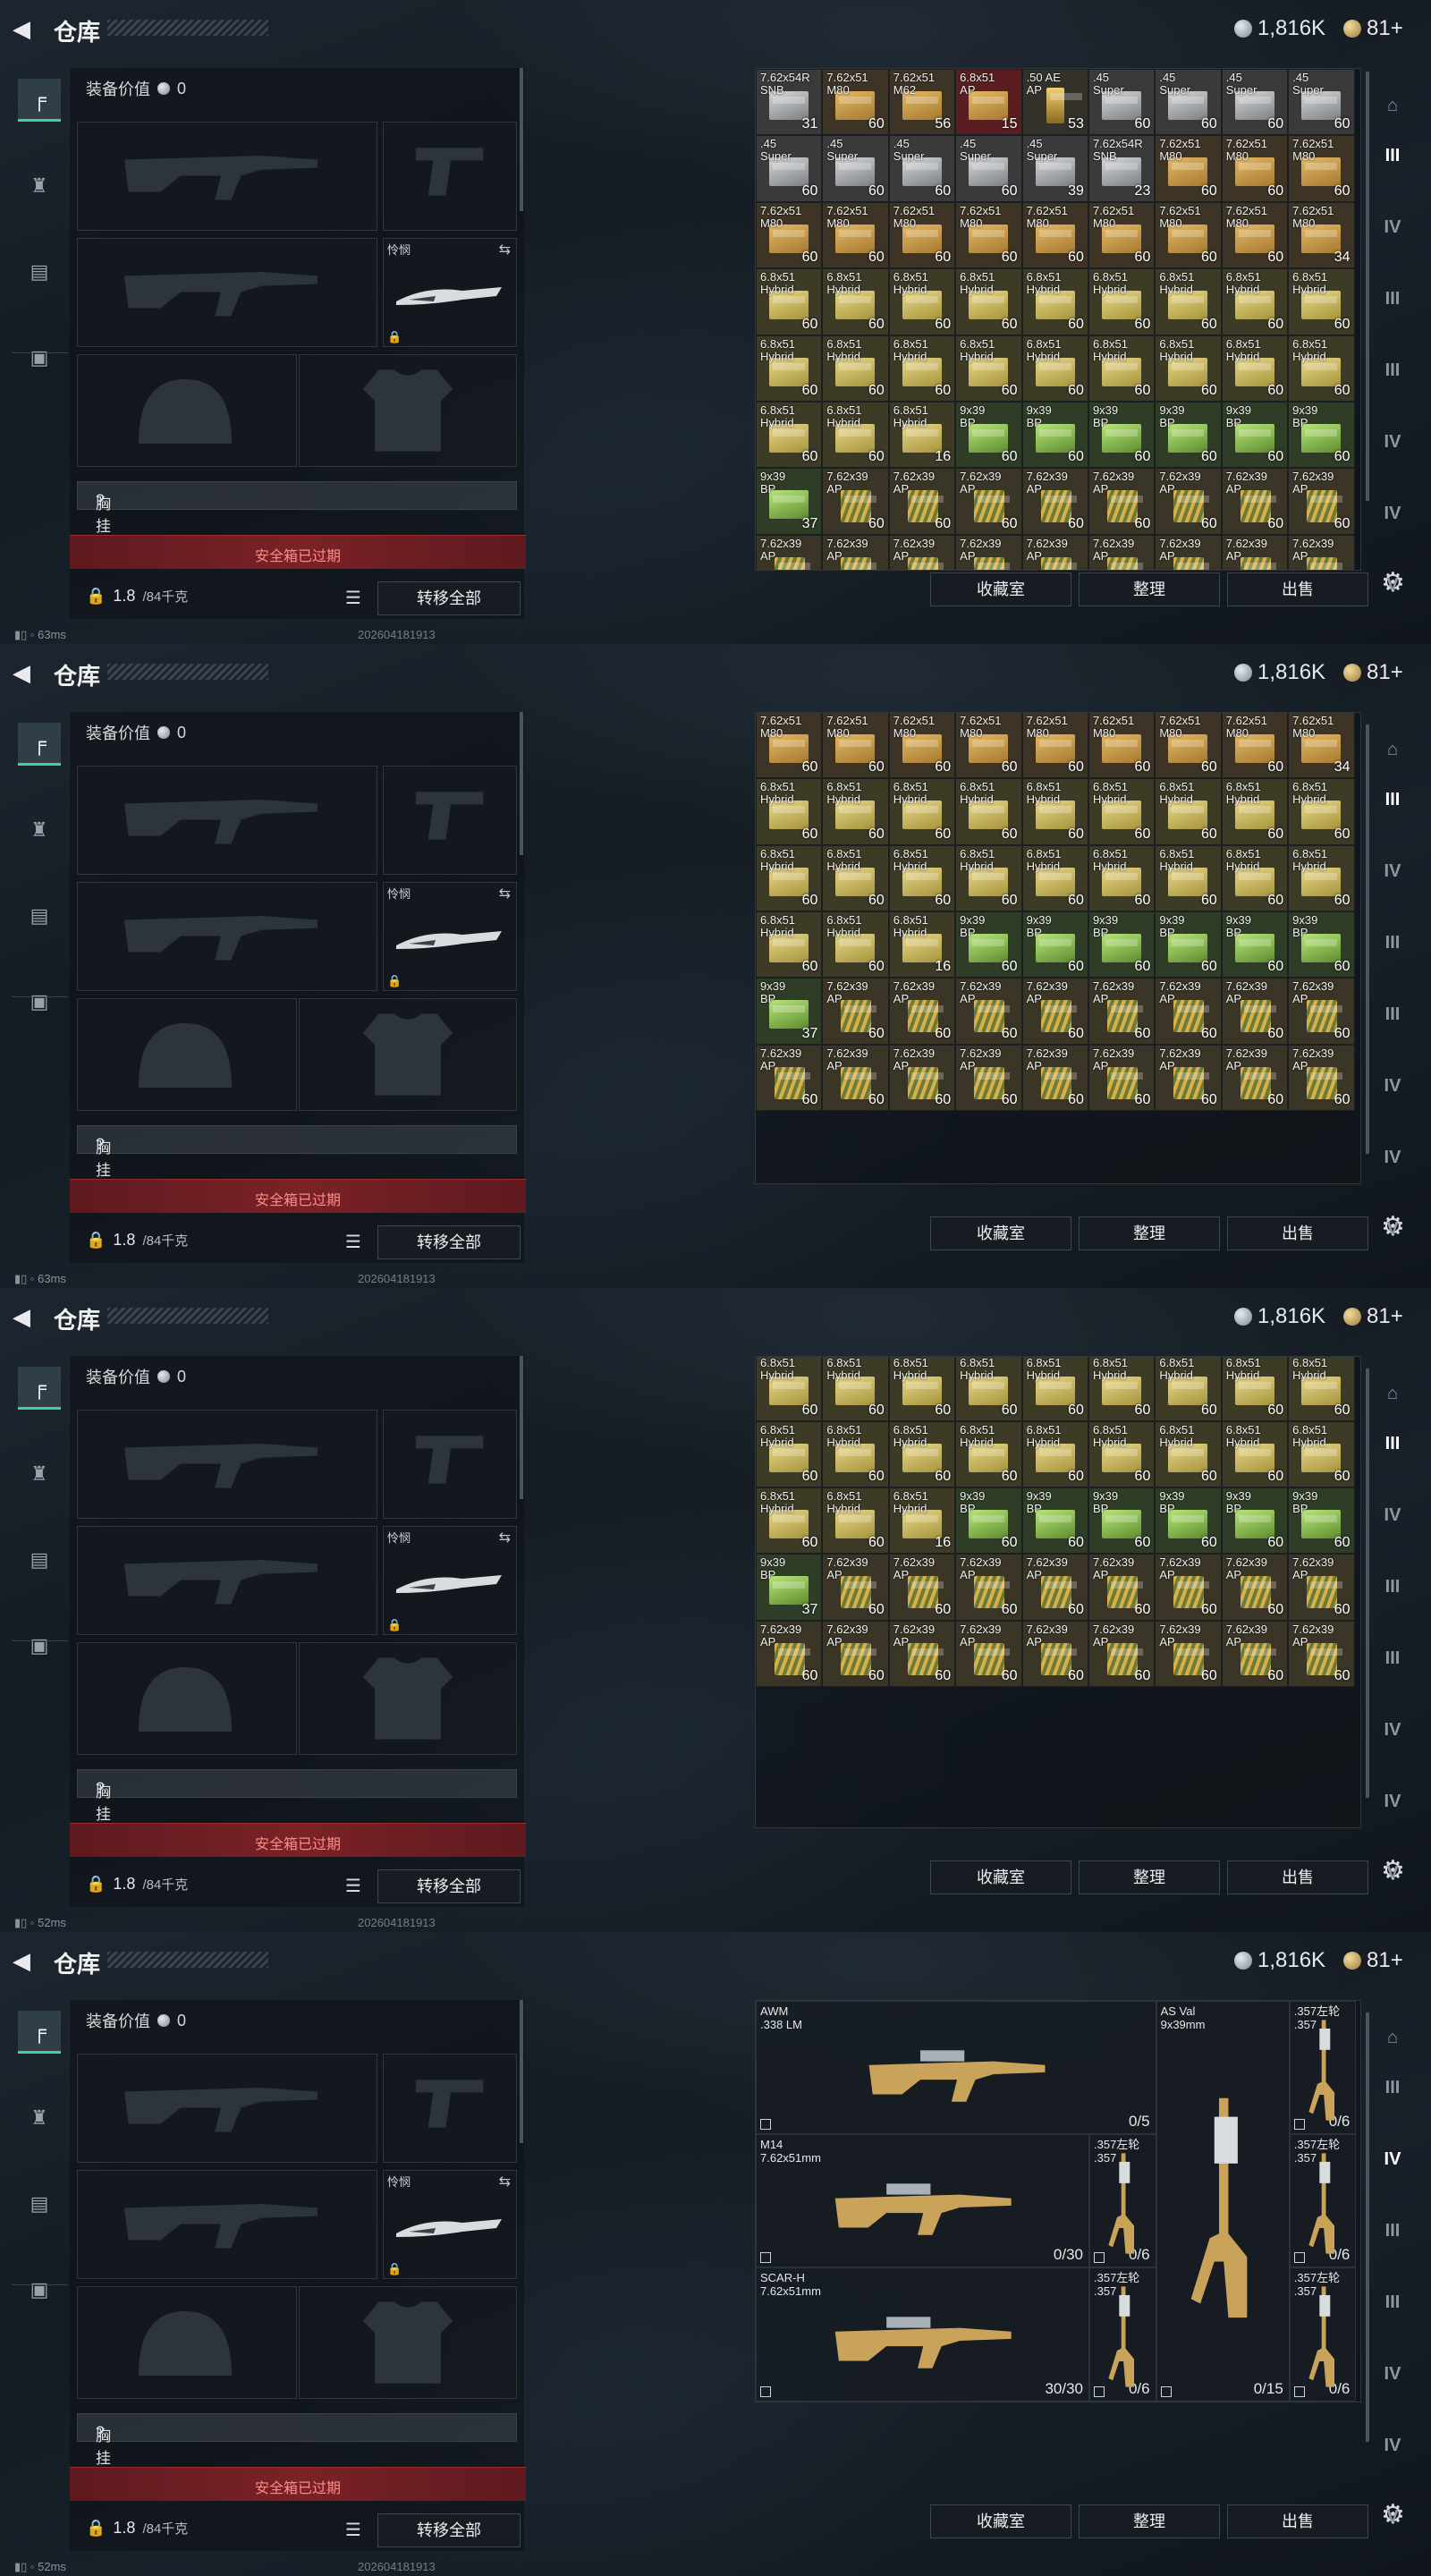 The image size is (1431, 2576). I want to click on collection-room-button: 收藏室, so click(1001, 1233).